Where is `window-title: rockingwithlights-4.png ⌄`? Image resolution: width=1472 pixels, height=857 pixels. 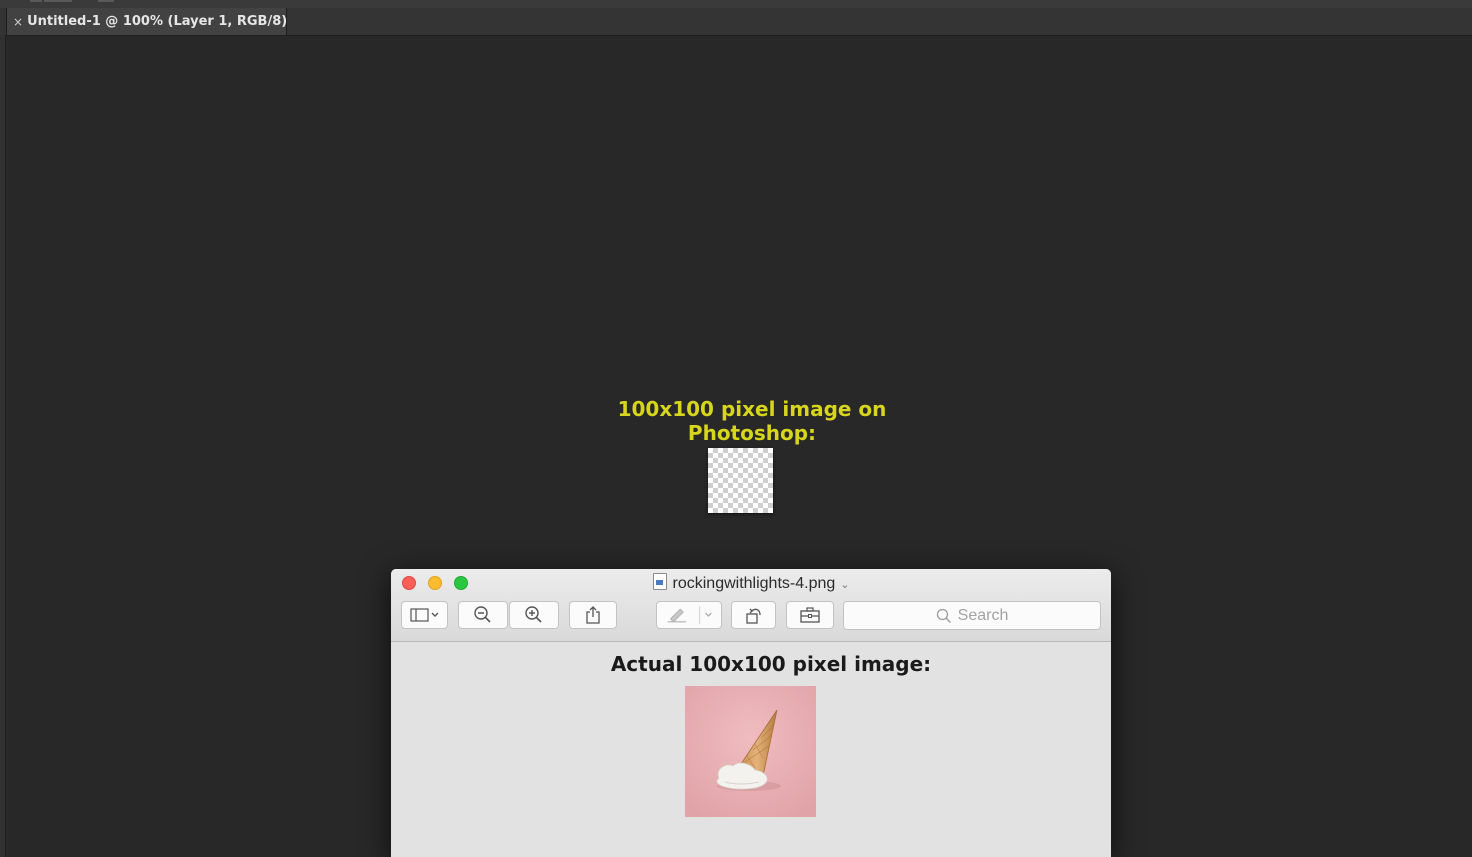
window-title: rockingwithlights-4.png ⌄ is located at coordinates (751, 583).